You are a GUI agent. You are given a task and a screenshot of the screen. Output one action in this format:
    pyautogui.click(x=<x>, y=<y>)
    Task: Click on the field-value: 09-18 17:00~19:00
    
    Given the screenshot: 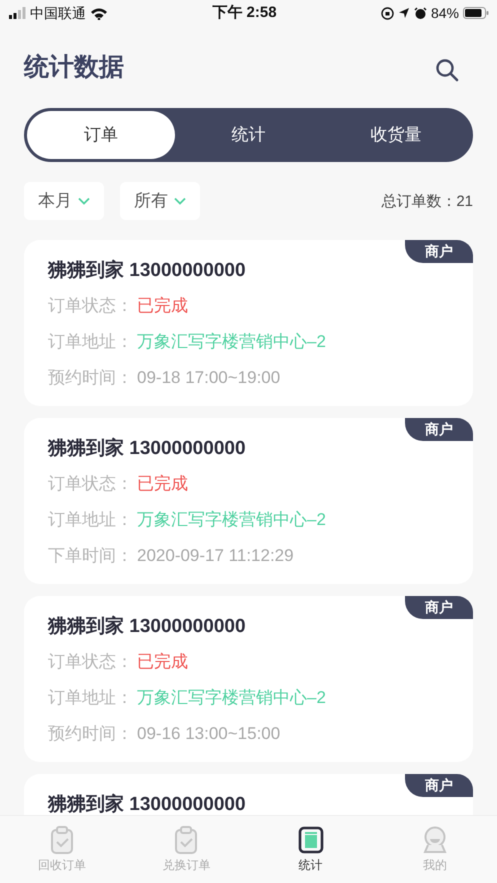 What is the action you would take?
    pyautogui.click(x=208, y=378)
    